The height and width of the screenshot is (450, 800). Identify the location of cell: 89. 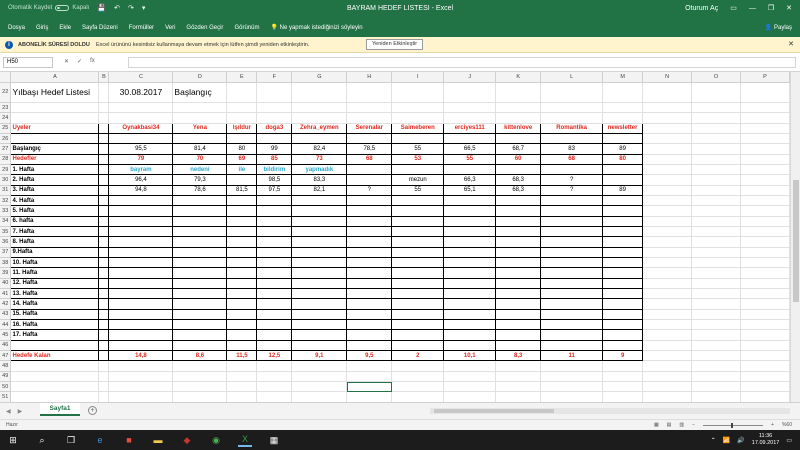
(623, 190).